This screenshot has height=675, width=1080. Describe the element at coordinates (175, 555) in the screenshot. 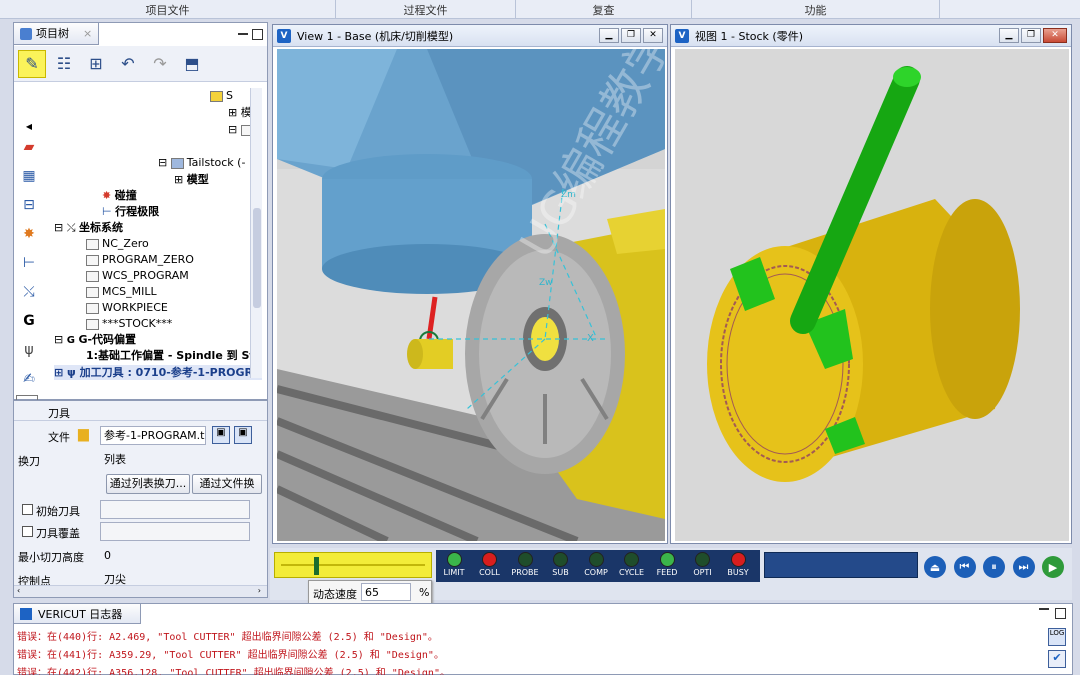

I see `min-height-input: 0` at that location.